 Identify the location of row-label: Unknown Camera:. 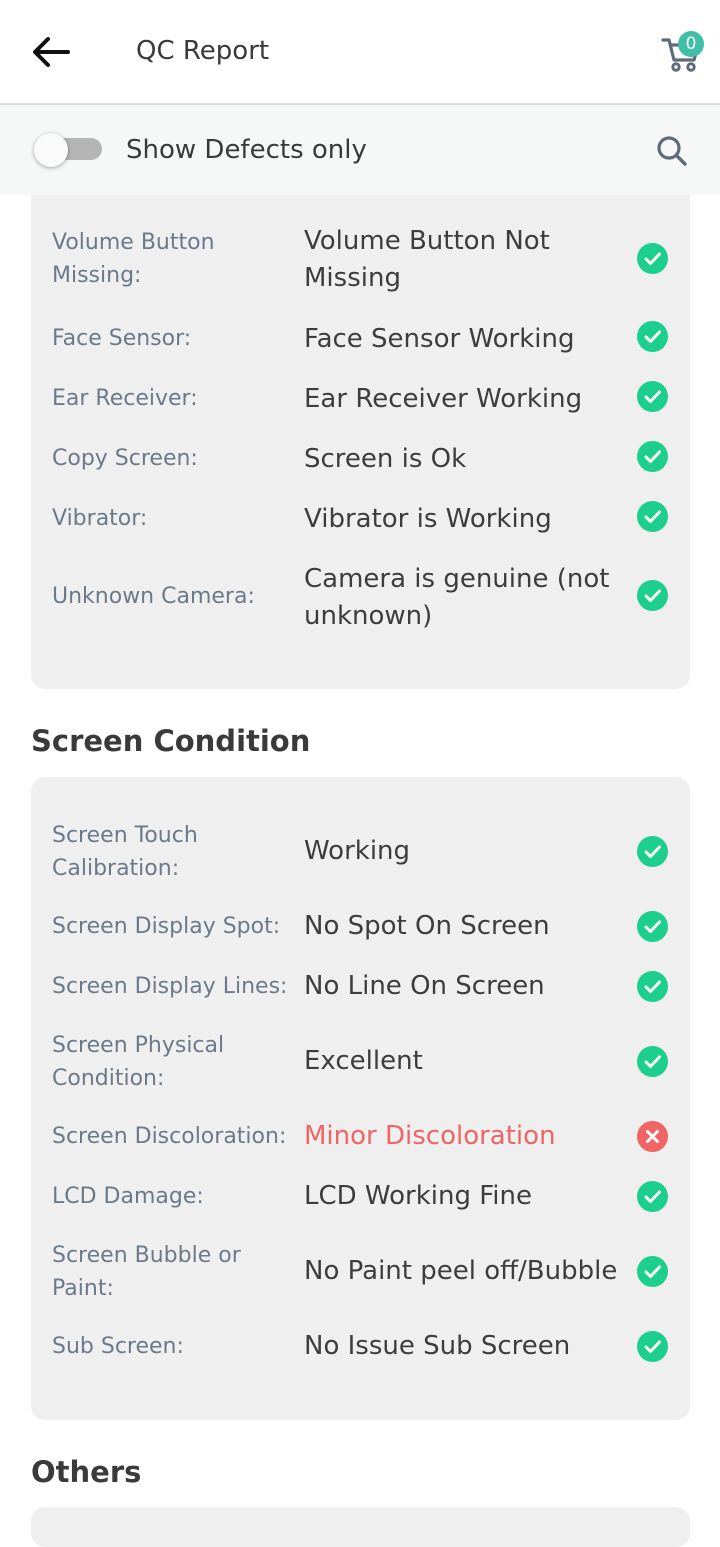
(153, 596).